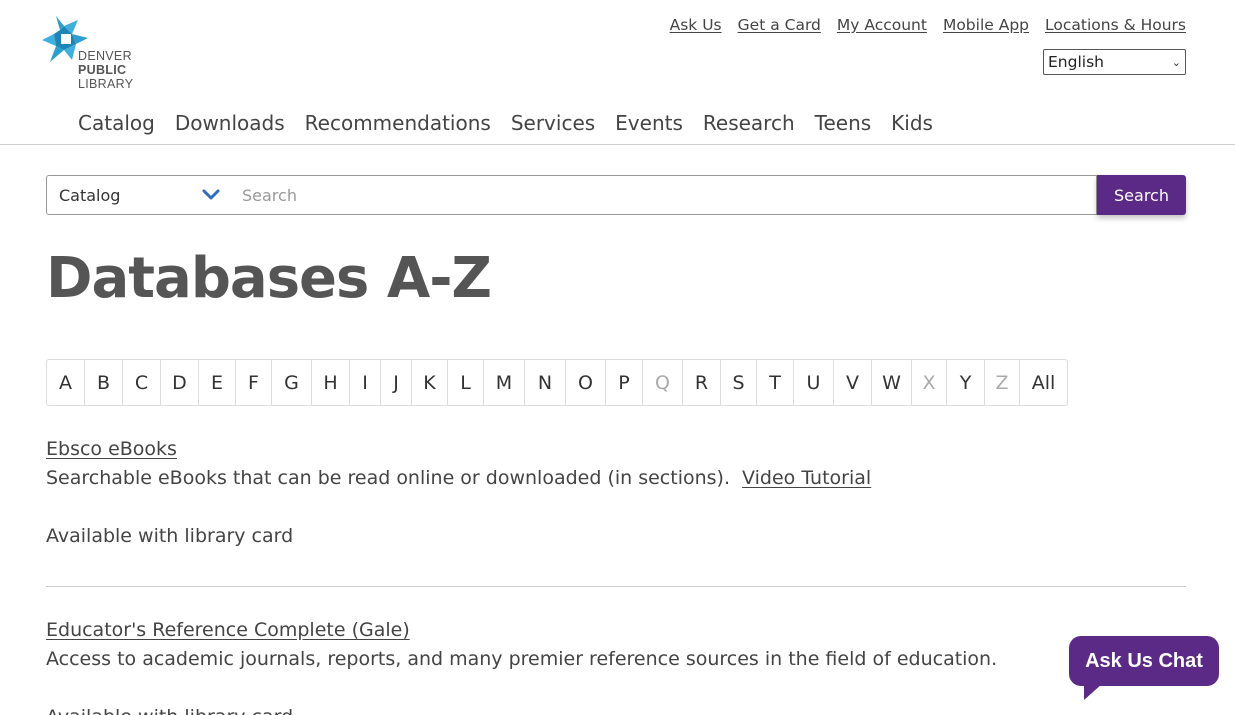 The height and width of the screenshot is (715, 1235). I want to click on video-tutorial-link: Video Tutorial, so click(806, 478).